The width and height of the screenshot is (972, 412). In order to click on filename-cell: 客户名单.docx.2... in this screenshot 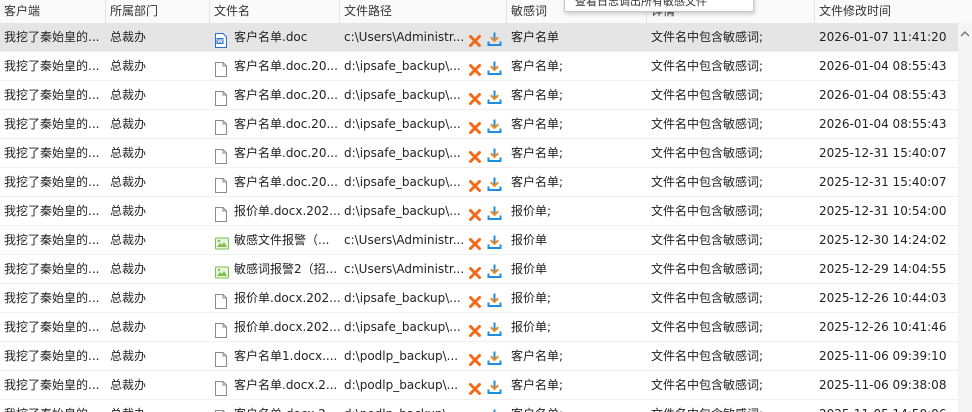, I will do `click(275, 406)`.